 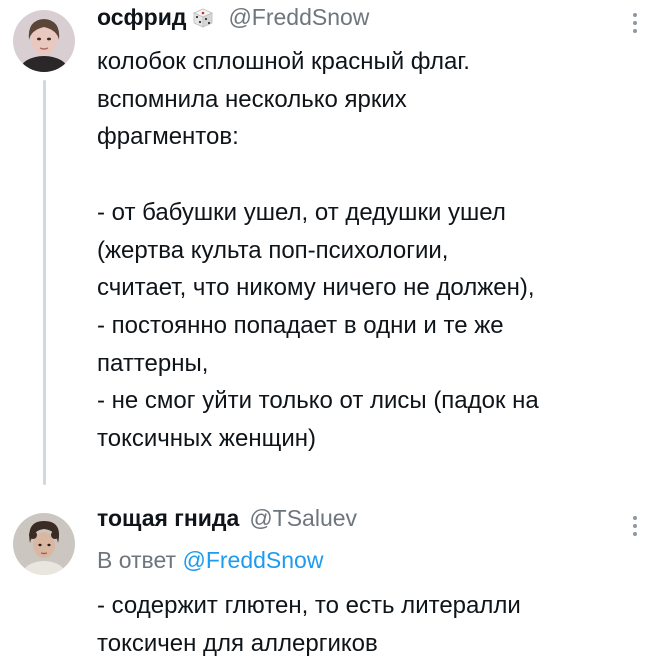 I want to click on display-name: осфрид, so click(x=141, y=17).